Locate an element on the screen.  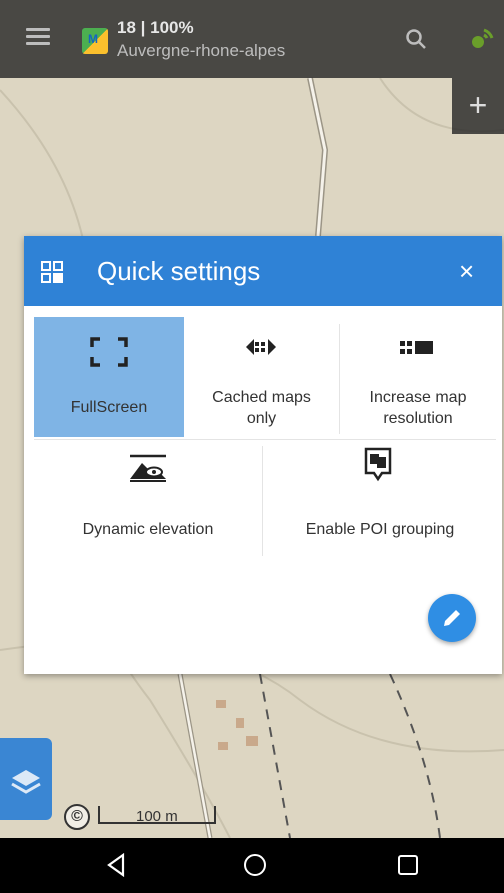
poi-grouping-icon is located at coordinates (378, 464).